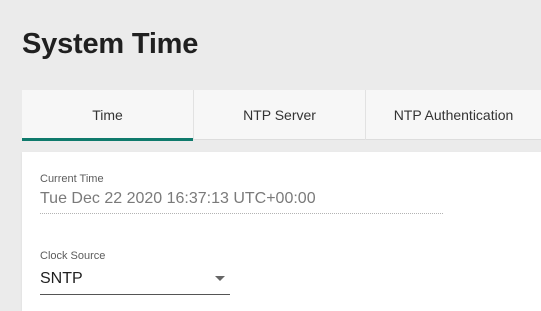  Describe the element at coordinates (135, 280) in the screenshot. I see `clock-source-select: SNTP` at that location.